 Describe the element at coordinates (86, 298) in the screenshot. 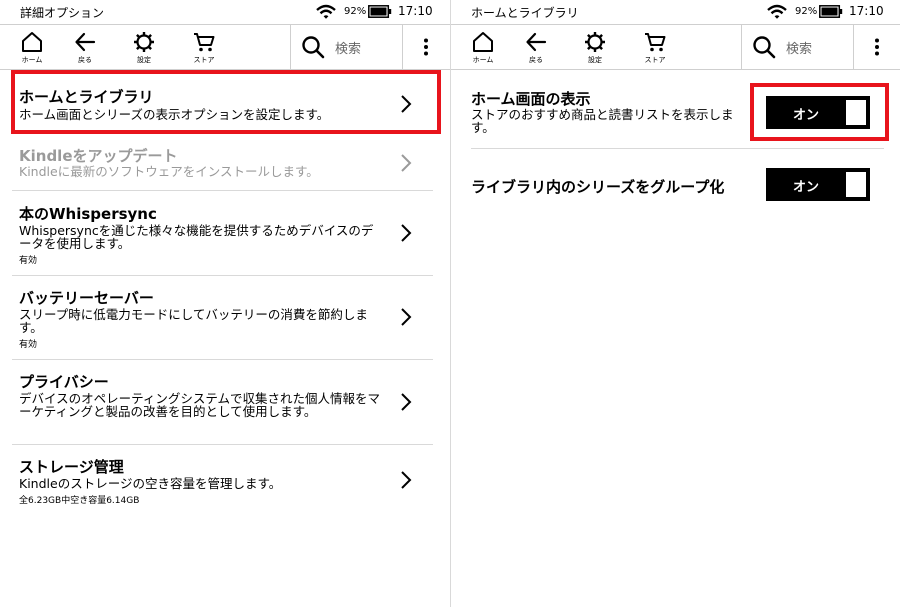

I see `row-title: バッテリーセーバー` at that location.